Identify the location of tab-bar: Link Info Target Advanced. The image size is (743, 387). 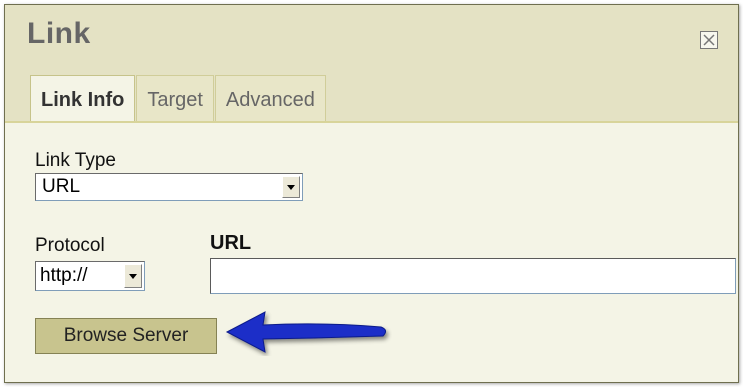
(178, 99).